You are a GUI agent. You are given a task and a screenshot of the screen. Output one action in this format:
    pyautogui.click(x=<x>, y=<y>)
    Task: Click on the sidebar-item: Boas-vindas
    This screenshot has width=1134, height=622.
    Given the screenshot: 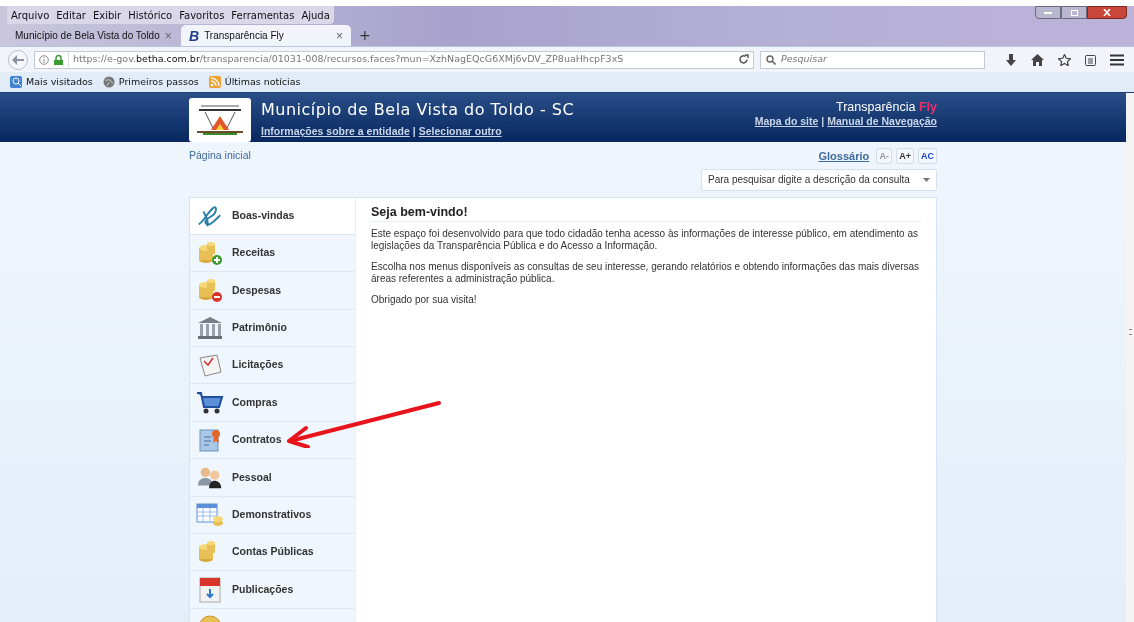 What is the action you would take?
    pyautogui.click(x=272, y=216)
    